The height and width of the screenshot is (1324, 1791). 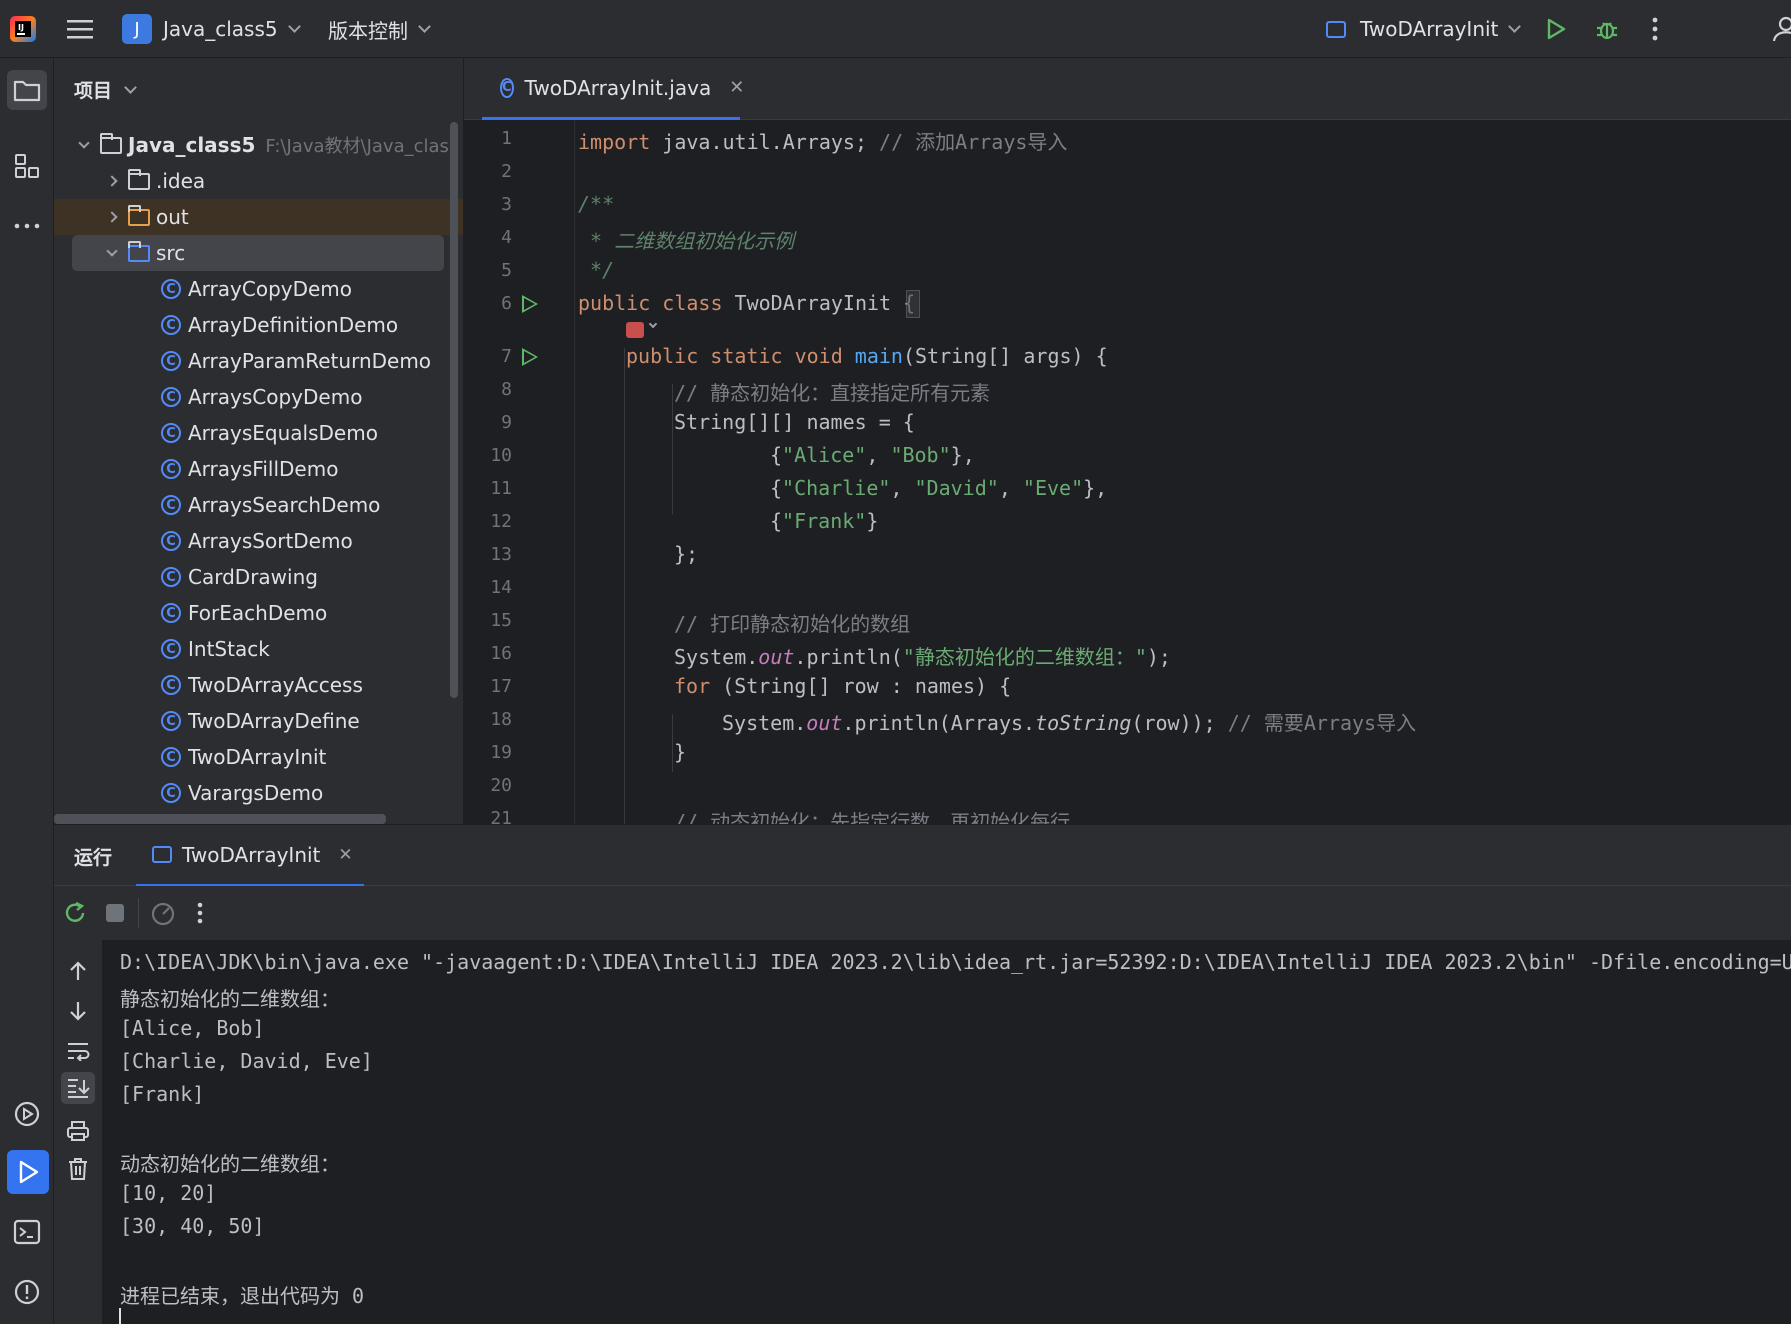 I want to click on git-tool-button, so click(x=27, y=1322).